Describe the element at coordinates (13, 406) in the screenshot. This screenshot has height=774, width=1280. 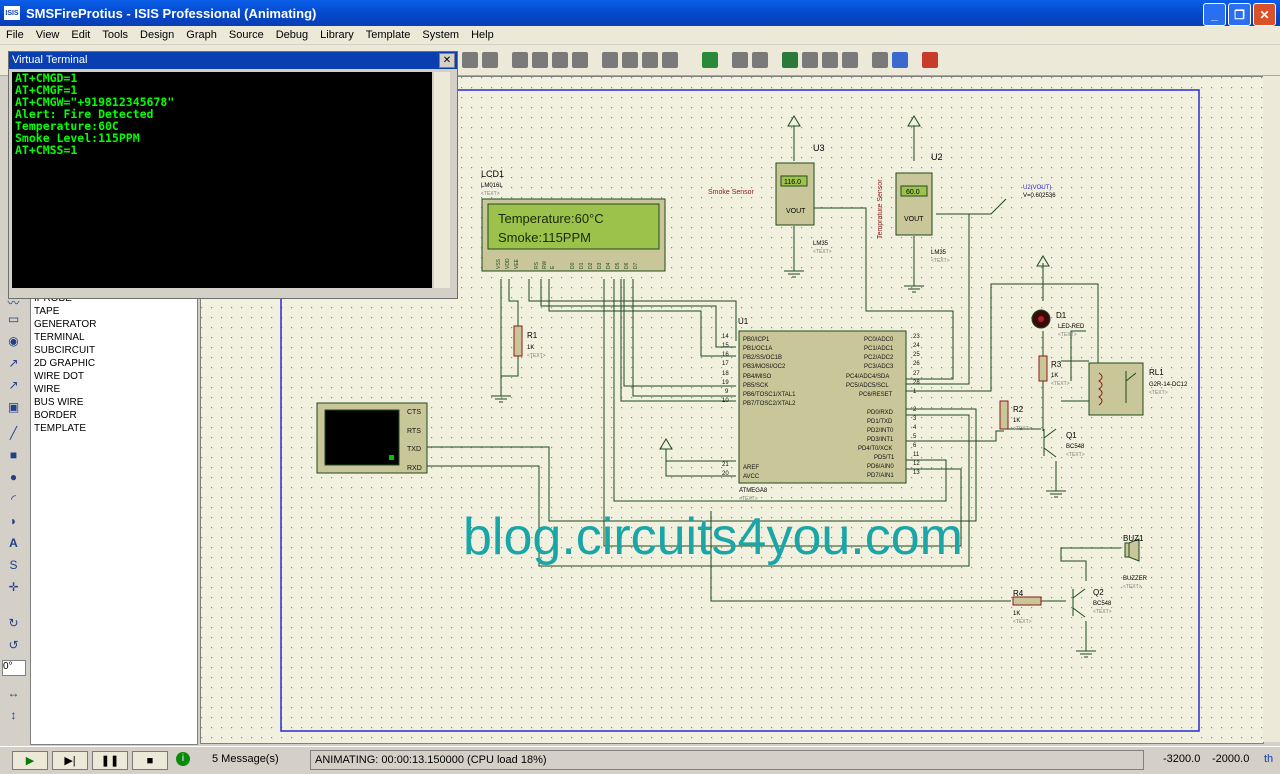
I see `virtual-instruments-icon: ▣` at that location.